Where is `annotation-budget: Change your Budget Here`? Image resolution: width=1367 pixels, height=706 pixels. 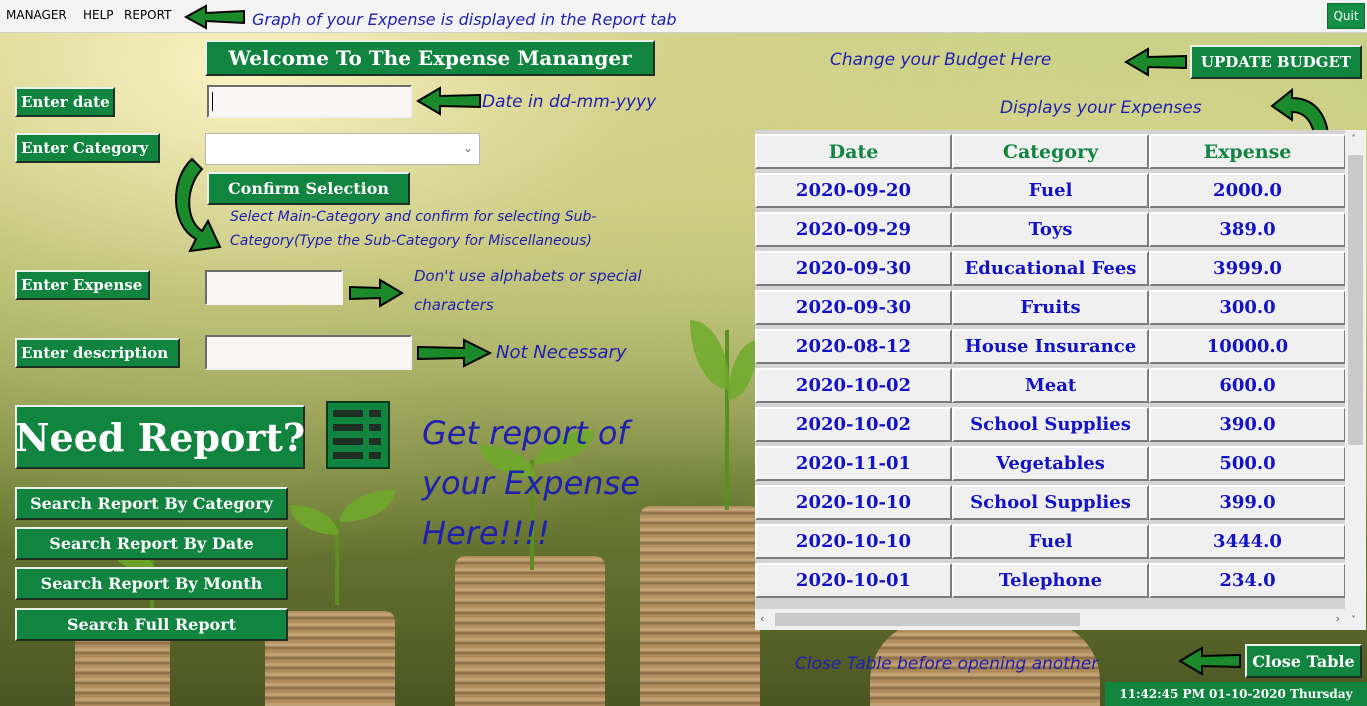
annotation-budget: Change your Budget Here is located at coordinates (941, 60).